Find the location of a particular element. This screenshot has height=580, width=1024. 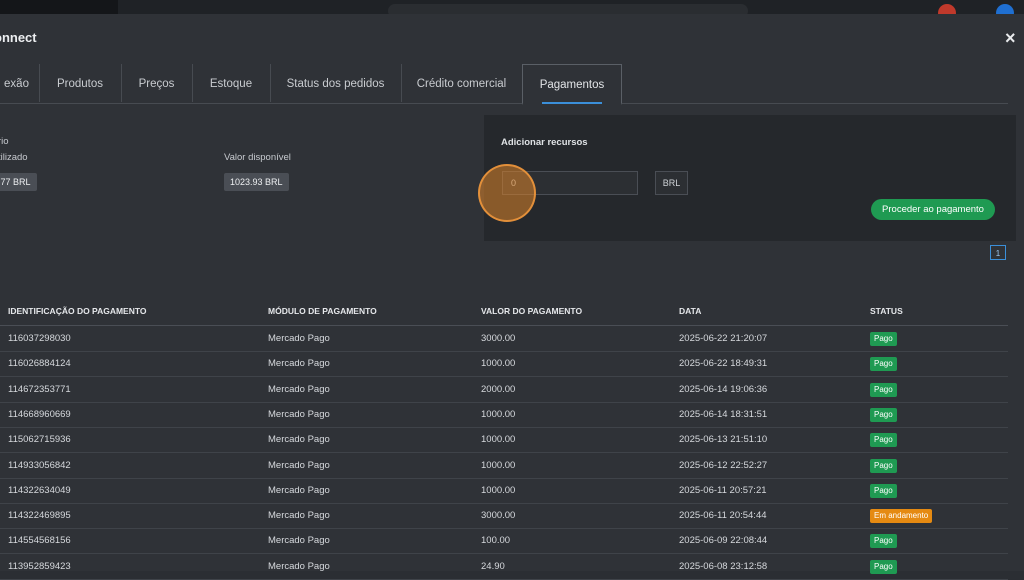

tab-products: Produtos is located at coordinates (80, 83).